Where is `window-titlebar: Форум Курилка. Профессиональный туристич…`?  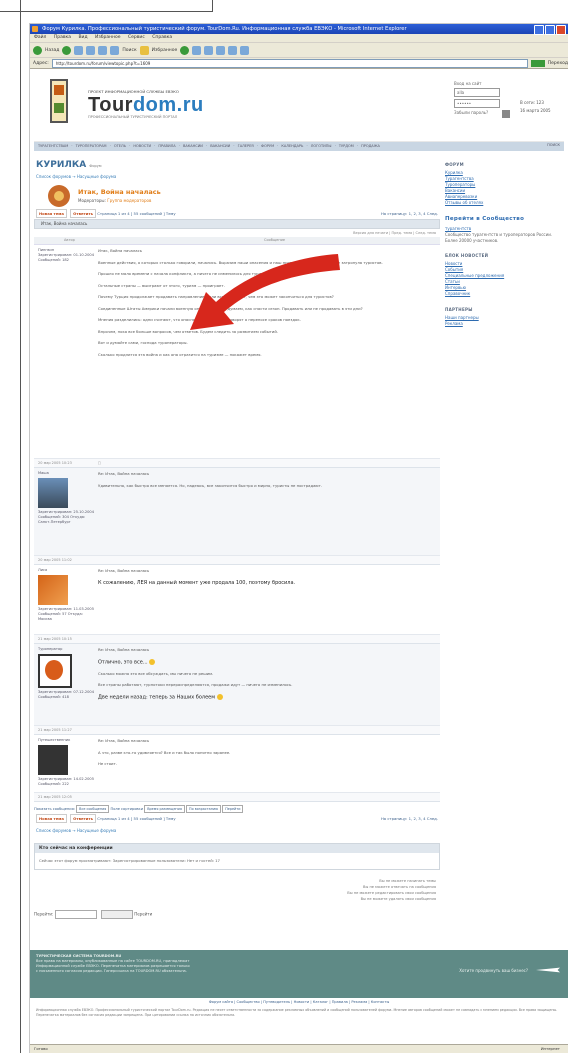 window-titlebar: Форум Курилка. Профессиональный туристич… is located at coordinates (299, 29).